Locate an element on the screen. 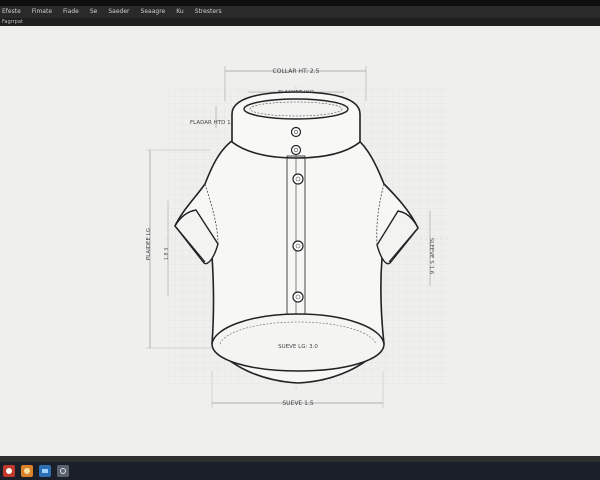 The height and width of the screenshot is (480, 600). menu-item-se: Se is located at coordinates (93, 12).